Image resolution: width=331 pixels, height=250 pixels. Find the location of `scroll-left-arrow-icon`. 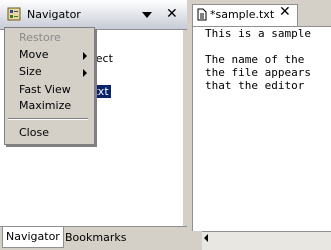

scroll-left-arrow-icon is located at coordinates (206, 238).